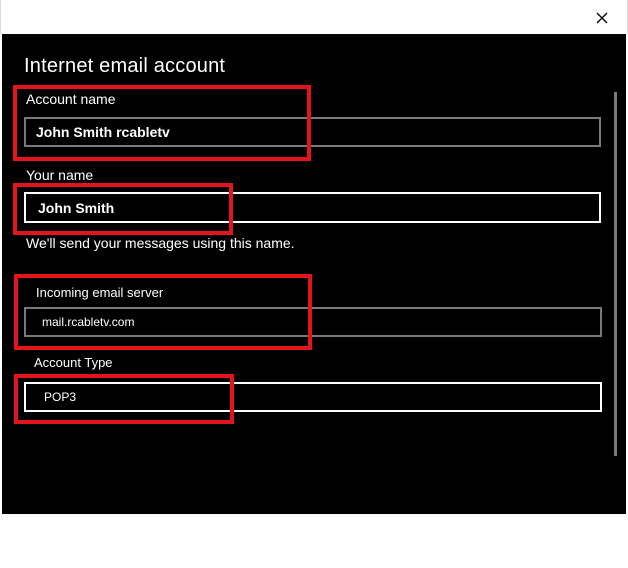 Image resolution: width=628 pixels, height=568 pixels. I want to click on account-type-label: Account Type, so click(73, 362).